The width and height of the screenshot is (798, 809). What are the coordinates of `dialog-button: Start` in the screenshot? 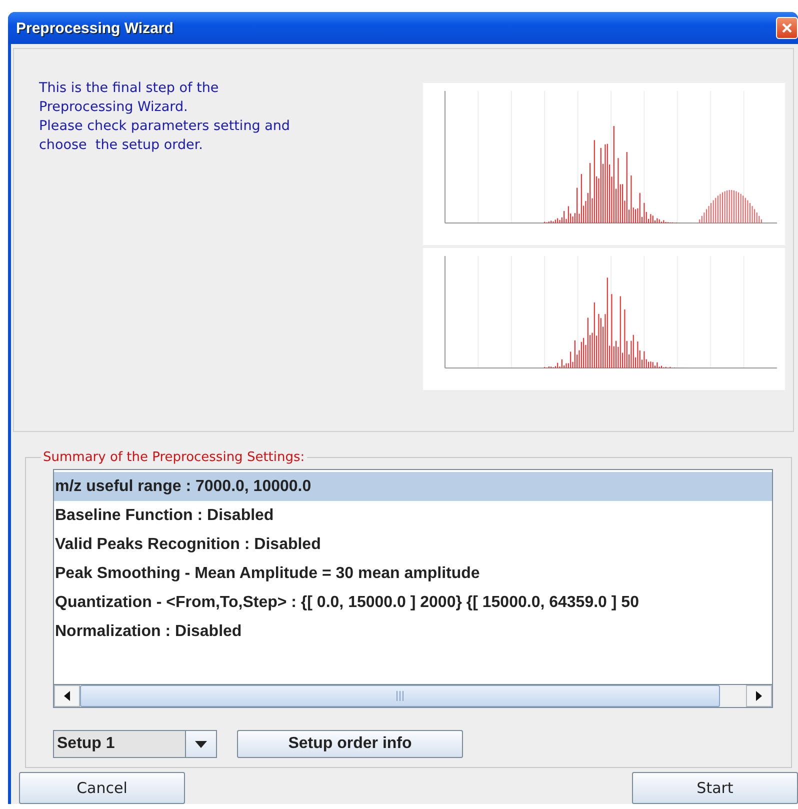 It's located at (715, 788).